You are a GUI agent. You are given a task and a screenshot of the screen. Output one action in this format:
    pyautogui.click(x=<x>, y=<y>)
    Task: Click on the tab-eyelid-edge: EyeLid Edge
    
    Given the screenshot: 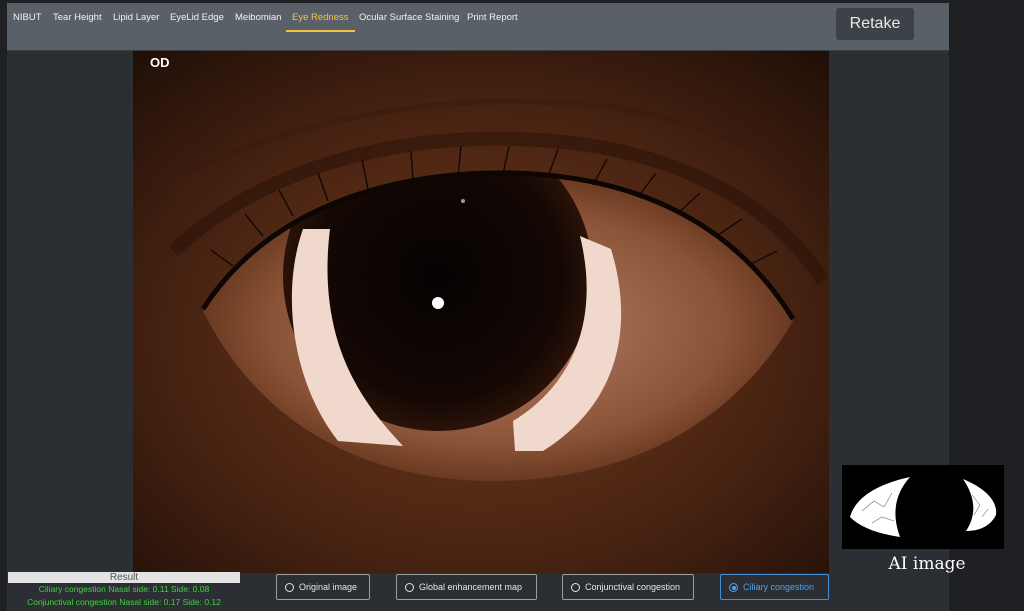 What is the action you would take?
    pyautogui.click(x=197, y=21)
    